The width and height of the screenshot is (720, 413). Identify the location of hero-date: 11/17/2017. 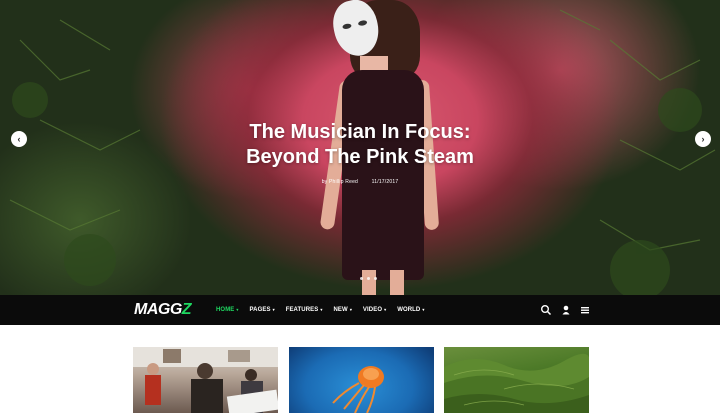
(385, 182).